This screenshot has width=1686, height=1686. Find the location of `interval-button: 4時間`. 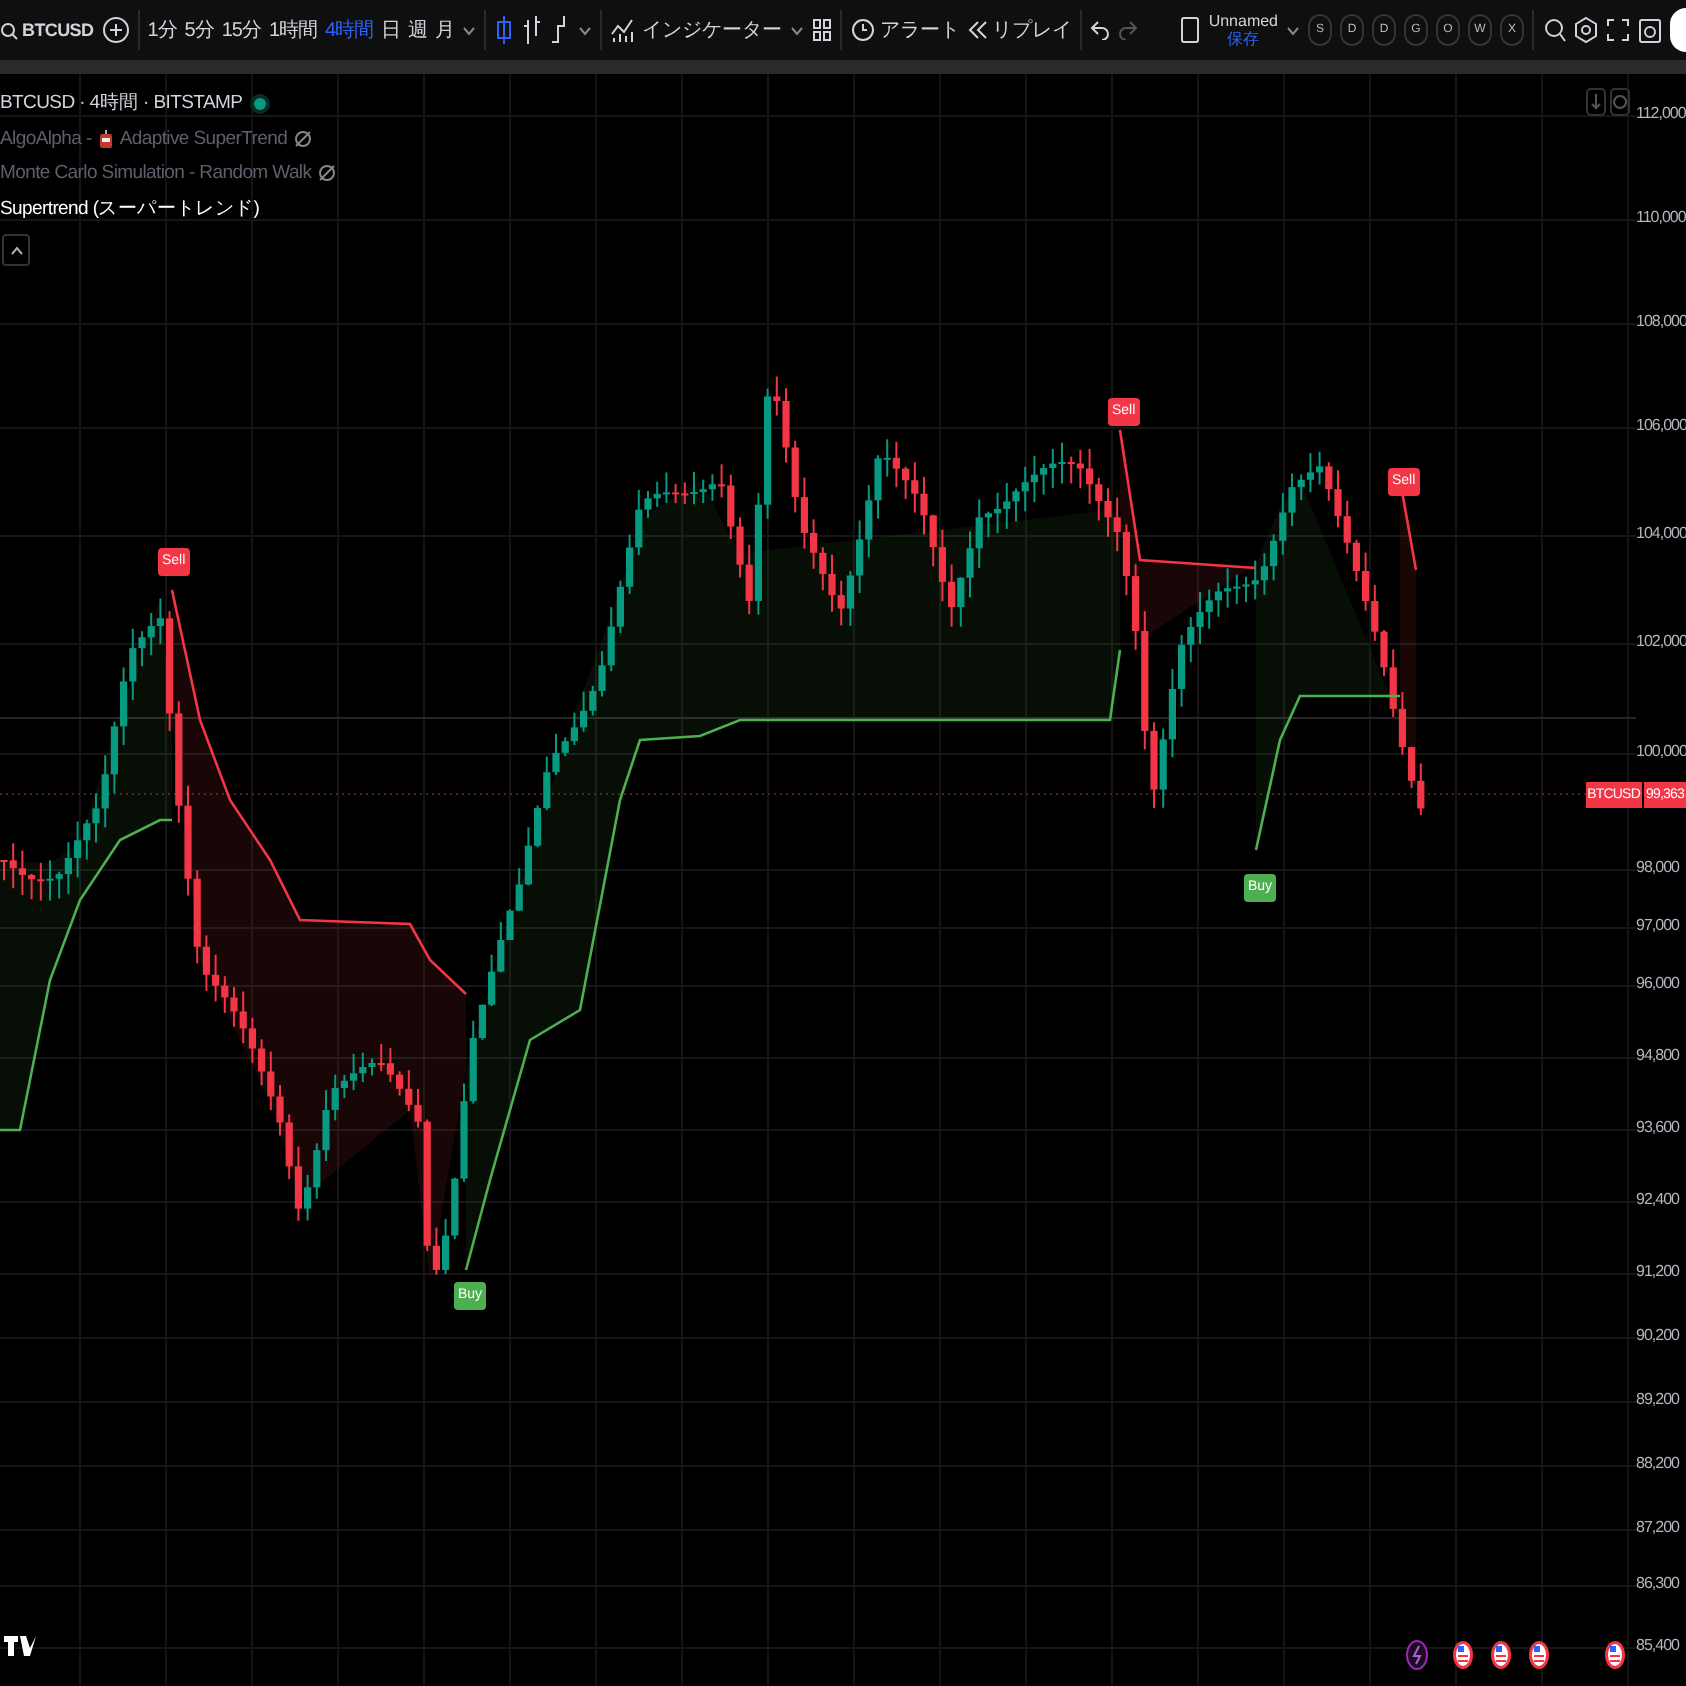

interval-button: 4時間 is located at coordinates (349, 30).